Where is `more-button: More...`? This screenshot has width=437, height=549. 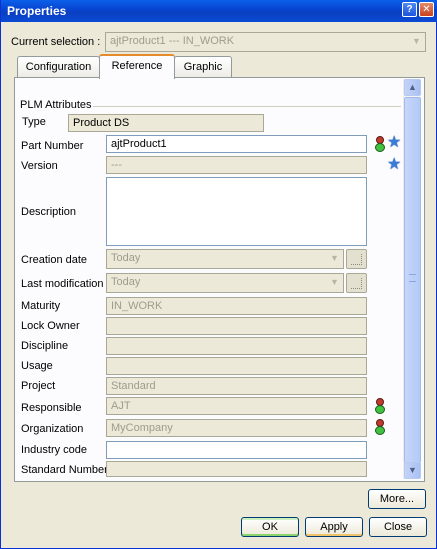 more-button: More... is located at coordinates (397, 499).